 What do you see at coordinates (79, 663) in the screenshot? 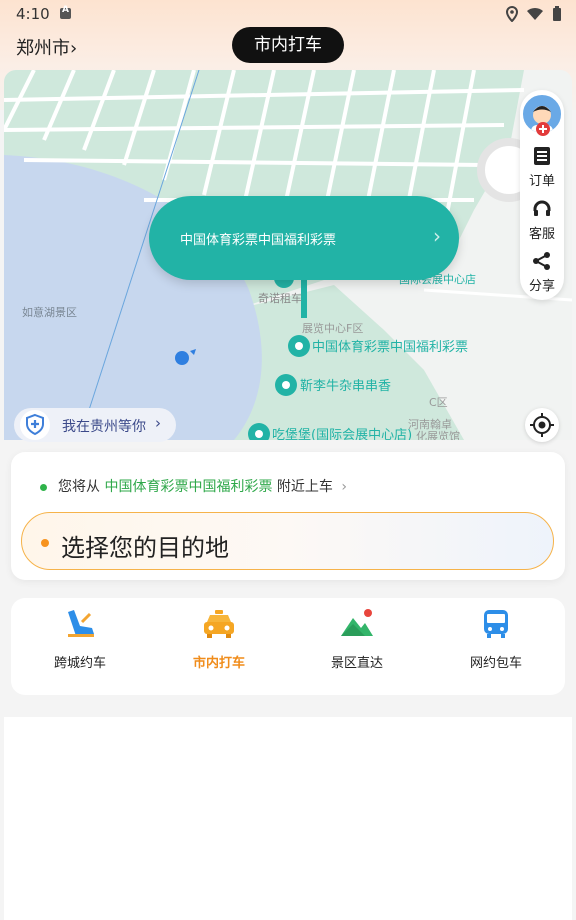
I see `service-label: 跨城约车` at bounding box center [79, 663].